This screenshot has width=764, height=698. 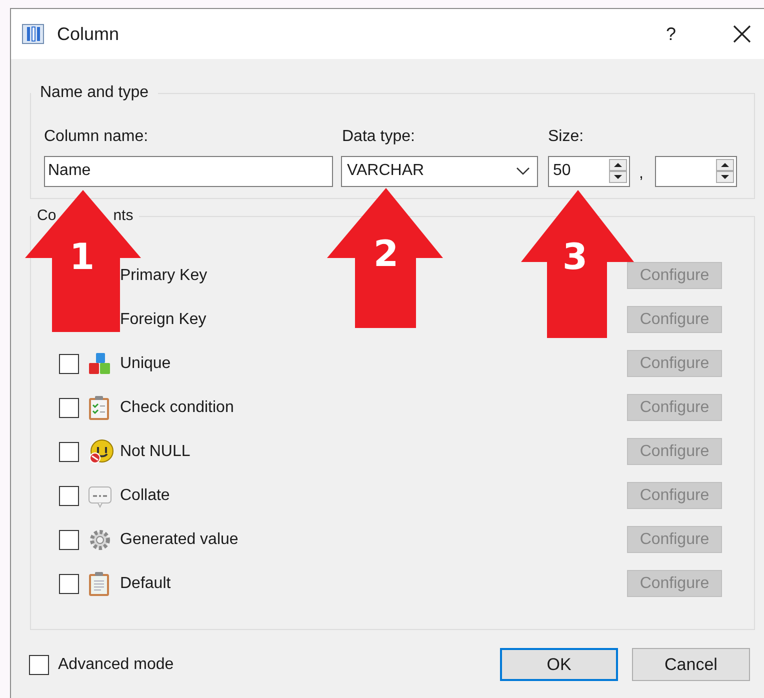 I want to click on group-title: Name and type, so click(x=94, y=93).